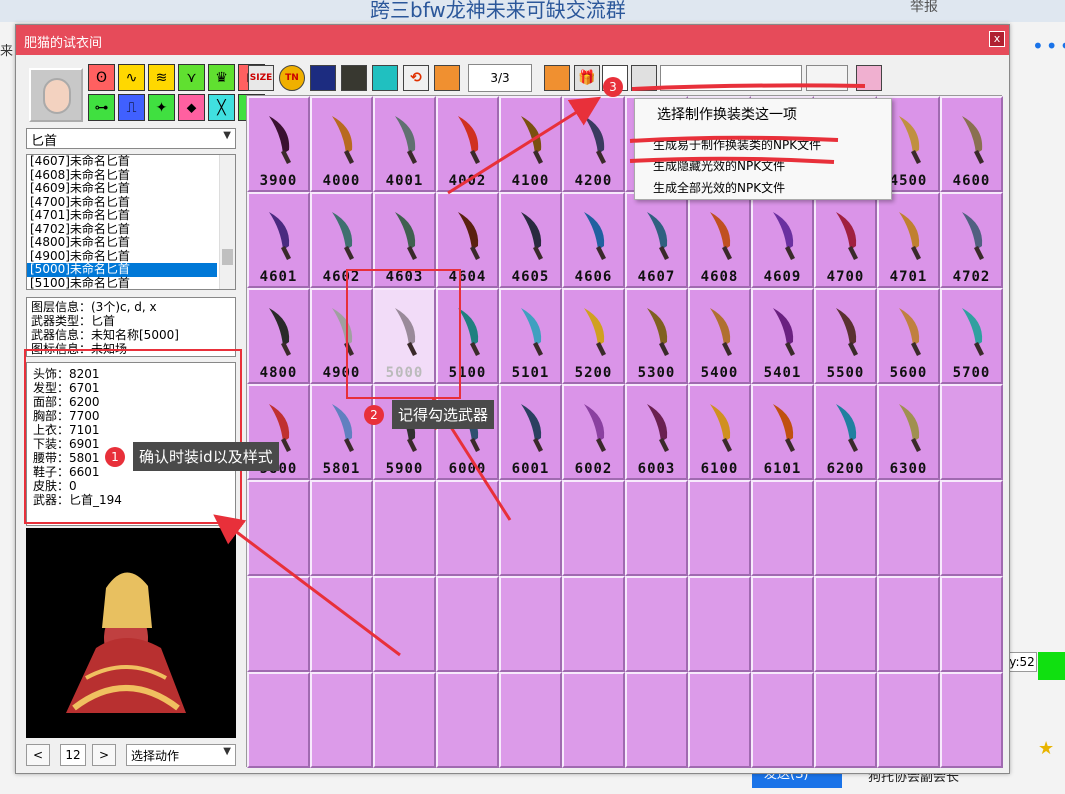  I want to click on weapon-cell-5900: 5900, so click(404, 432).